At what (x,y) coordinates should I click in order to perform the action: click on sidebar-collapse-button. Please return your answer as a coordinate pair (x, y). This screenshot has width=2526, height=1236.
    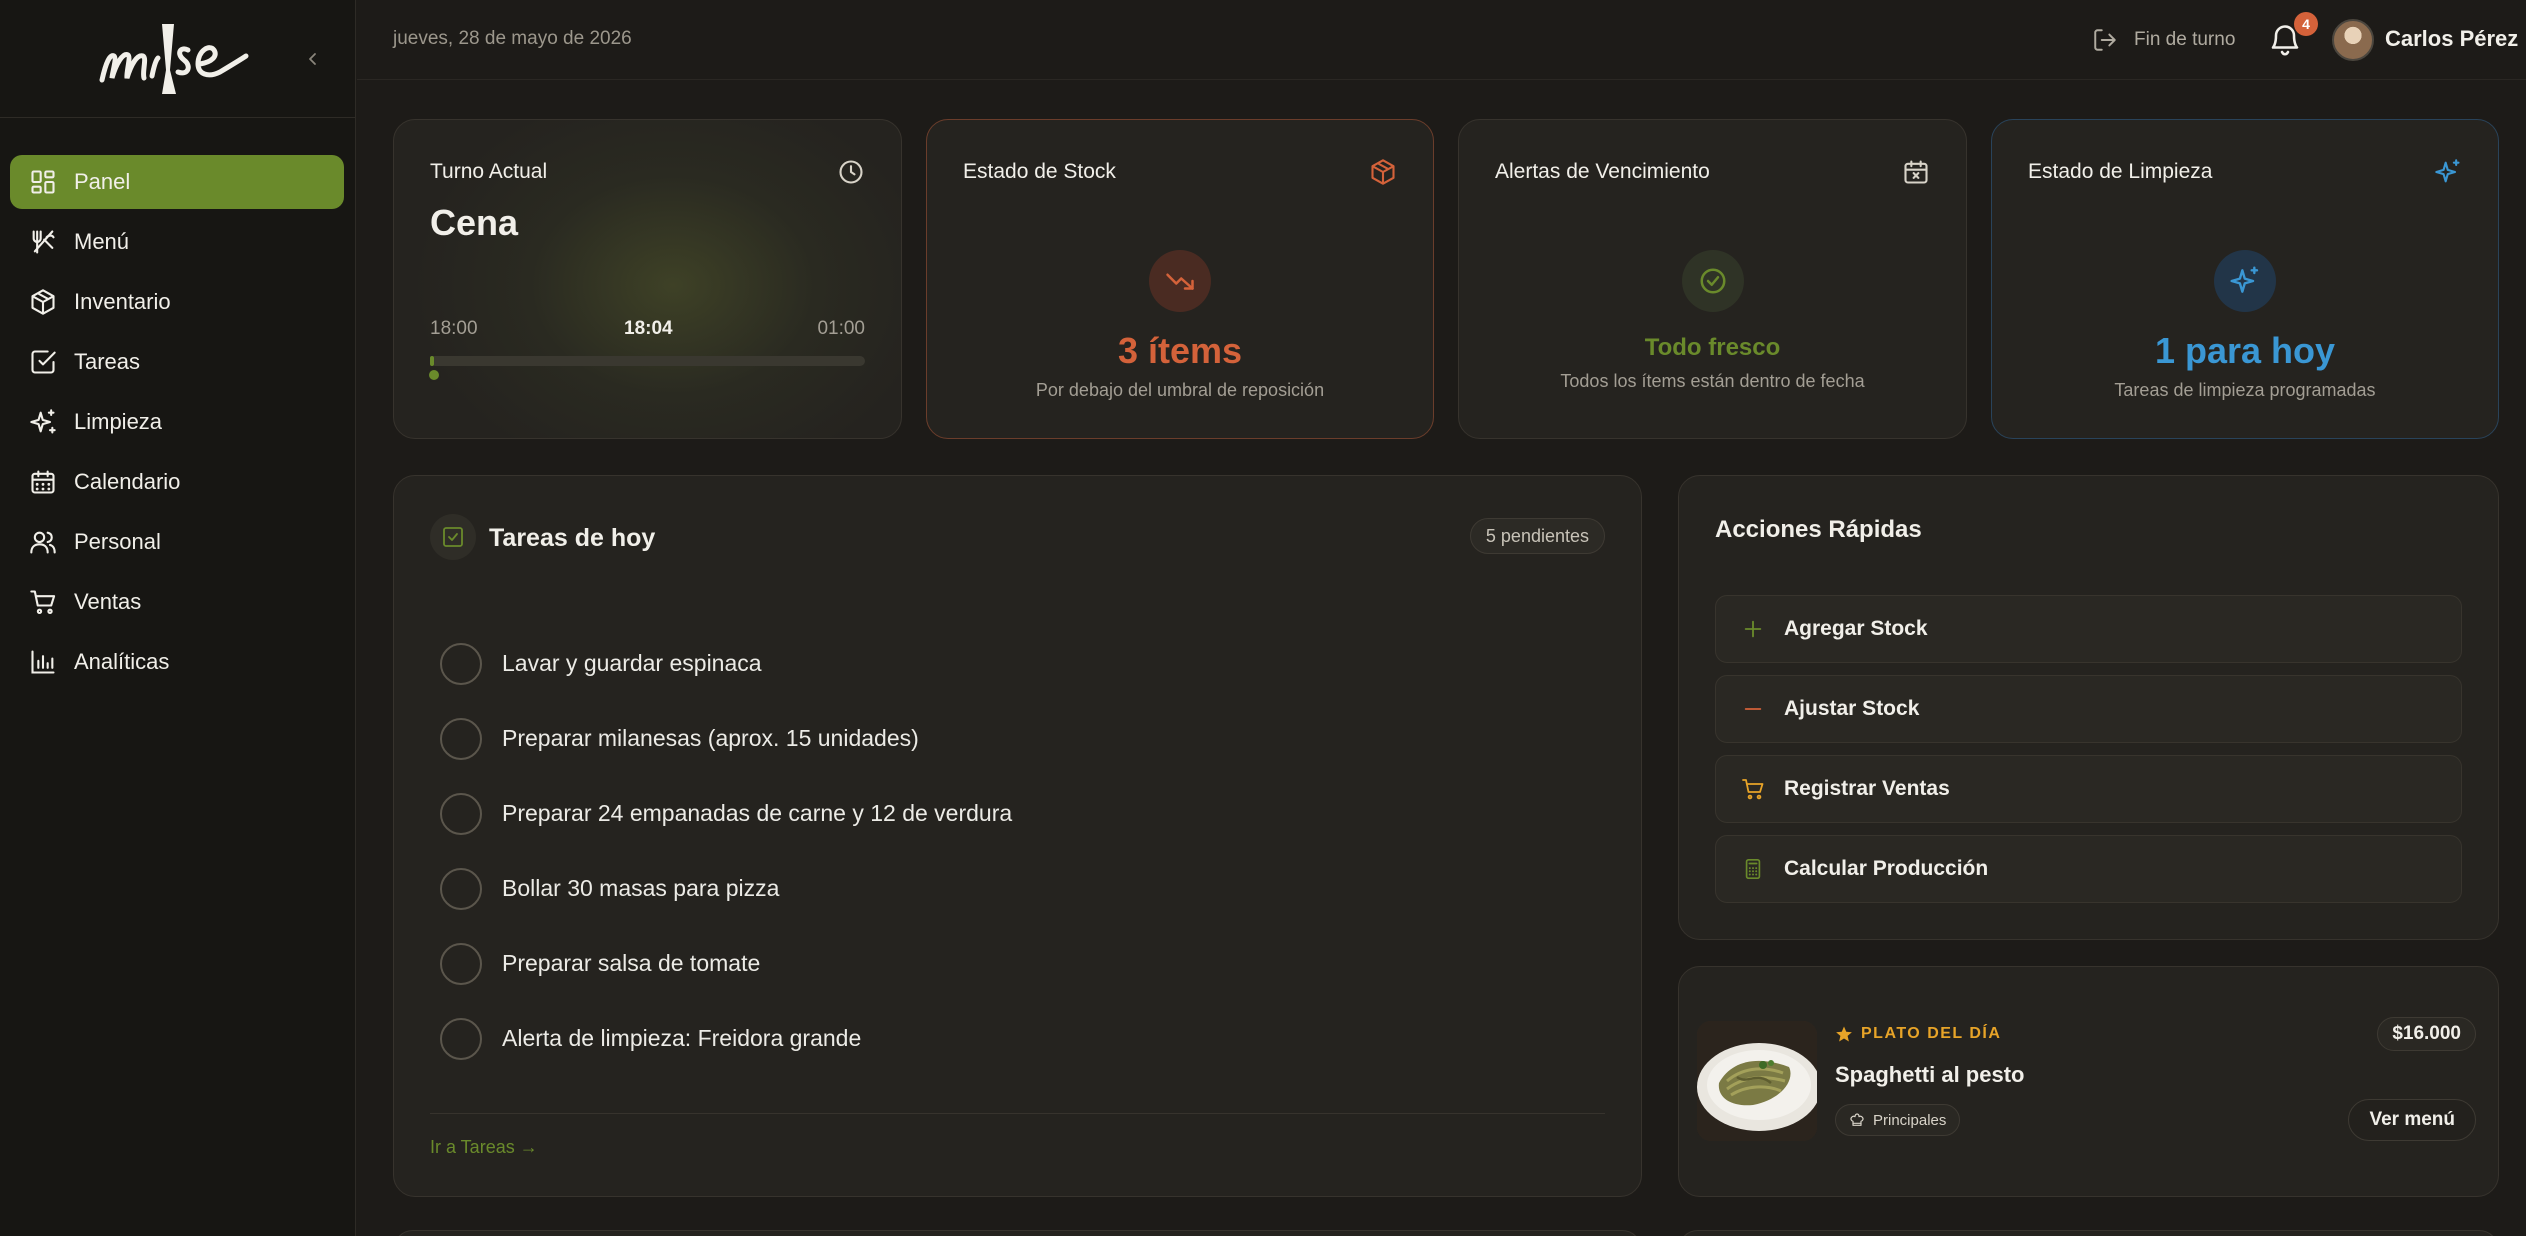
    Looking at the image, I should click on (313, 59).